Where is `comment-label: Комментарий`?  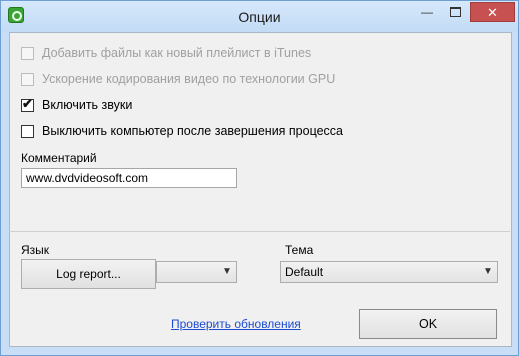 comment-label: Комментарий is located at coordinates (59, 158).